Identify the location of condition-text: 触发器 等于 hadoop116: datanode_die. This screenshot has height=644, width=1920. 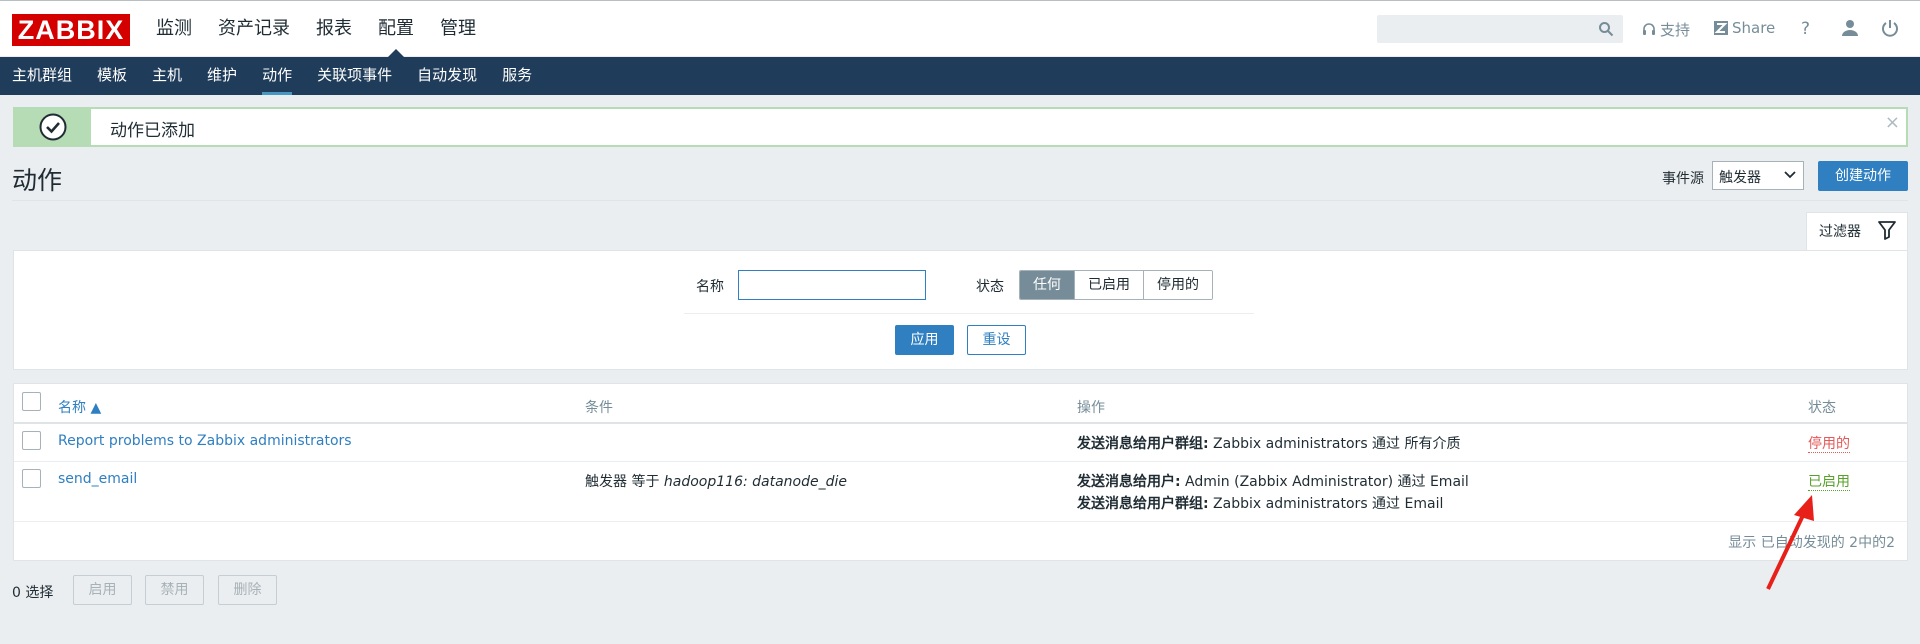
(716, 481).